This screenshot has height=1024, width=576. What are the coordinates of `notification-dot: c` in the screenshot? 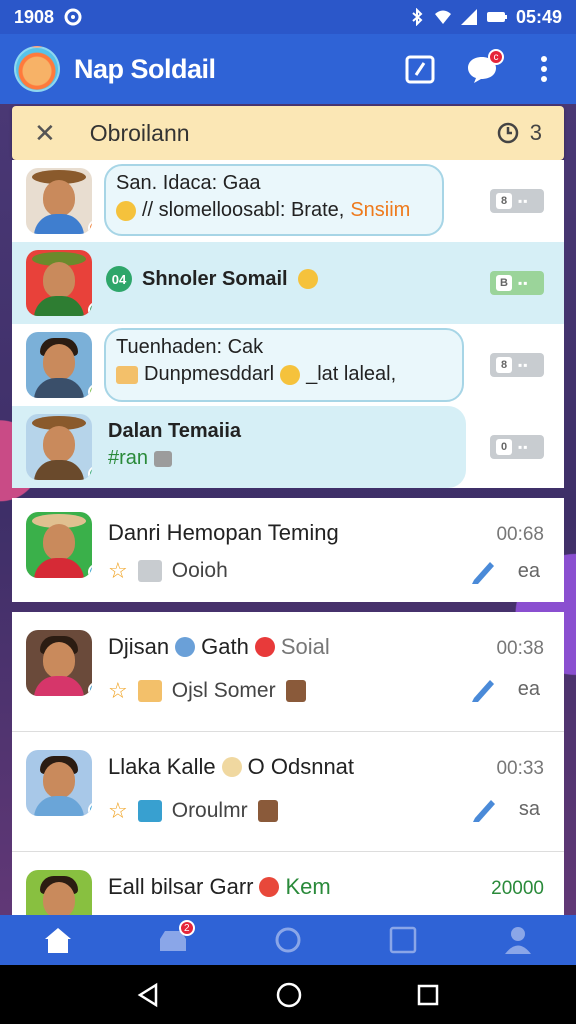 It's located at (496, 57).